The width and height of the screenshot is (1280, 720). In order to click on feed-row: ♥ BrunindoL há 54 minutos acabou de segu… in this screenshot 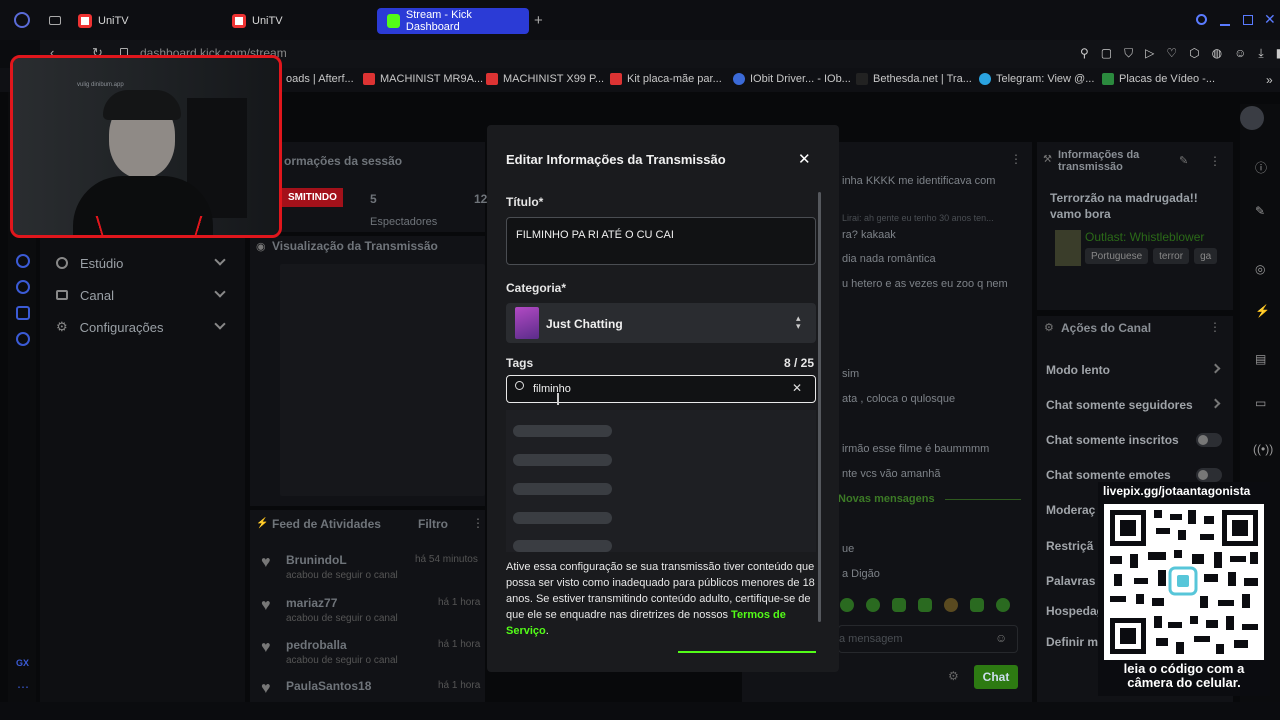, I will do `click(370, 570)`.